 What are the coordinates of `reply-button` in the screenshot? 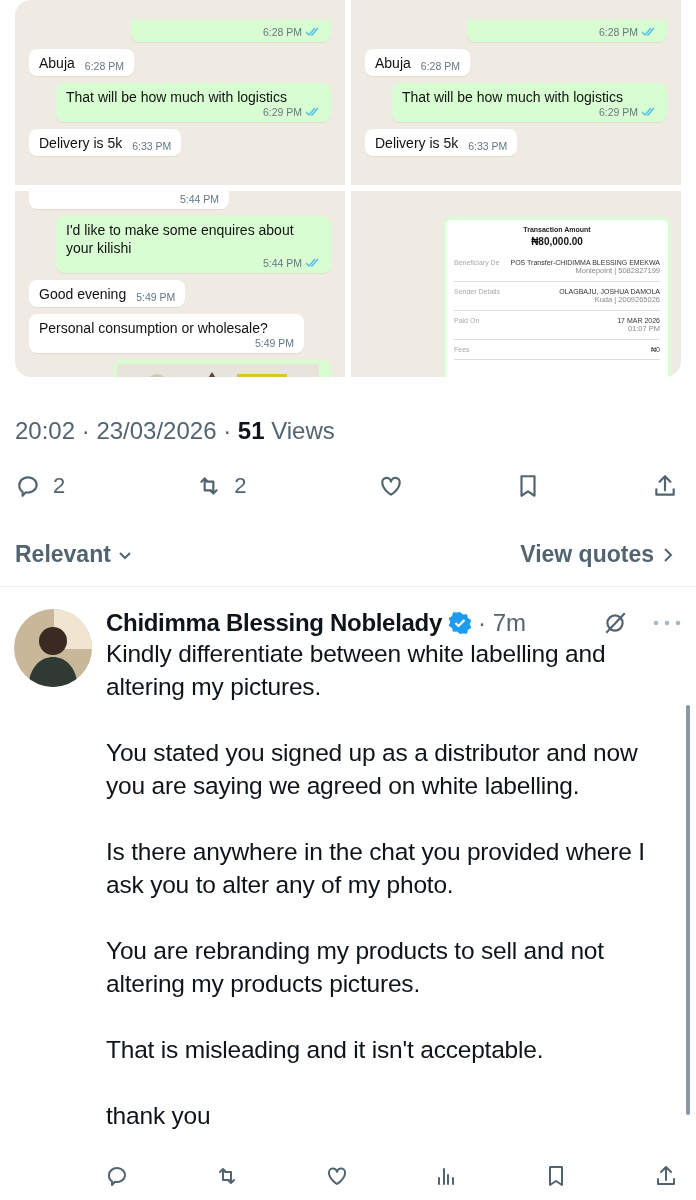 It's located at (117, 1176).